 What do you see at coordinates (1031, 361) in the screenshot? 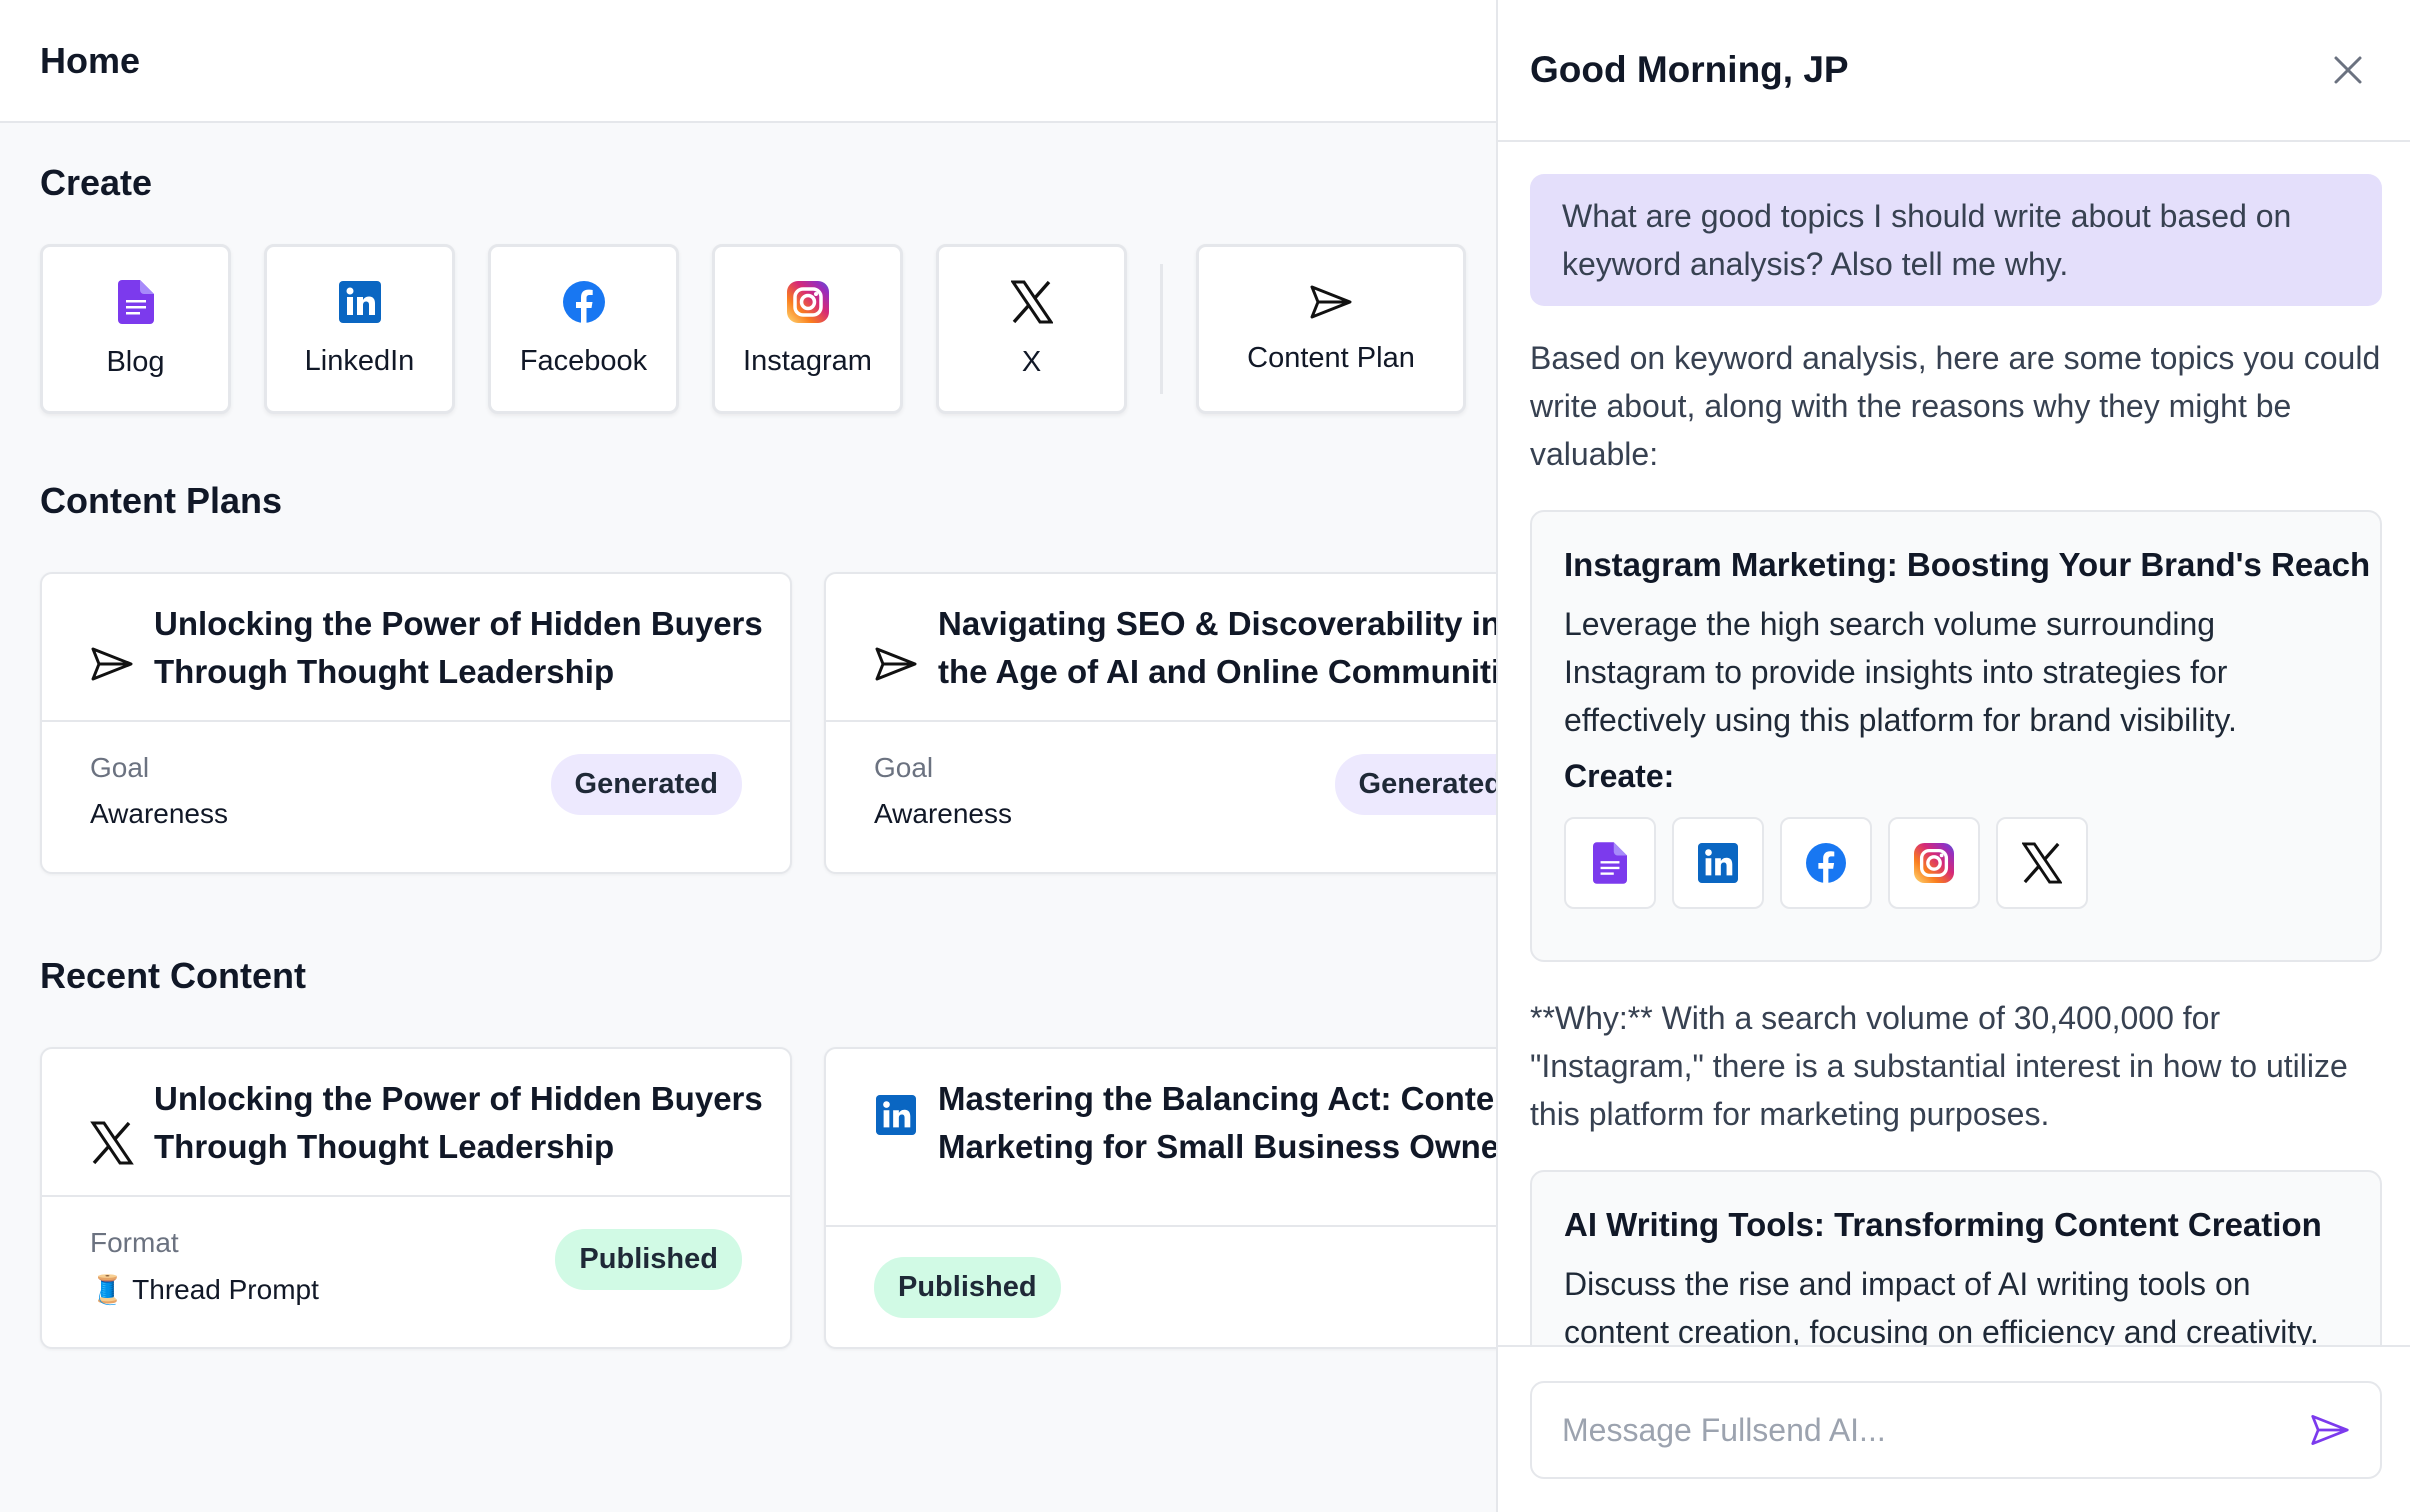
I see `create-tile-label: X` at bounding box center [1031, 361].